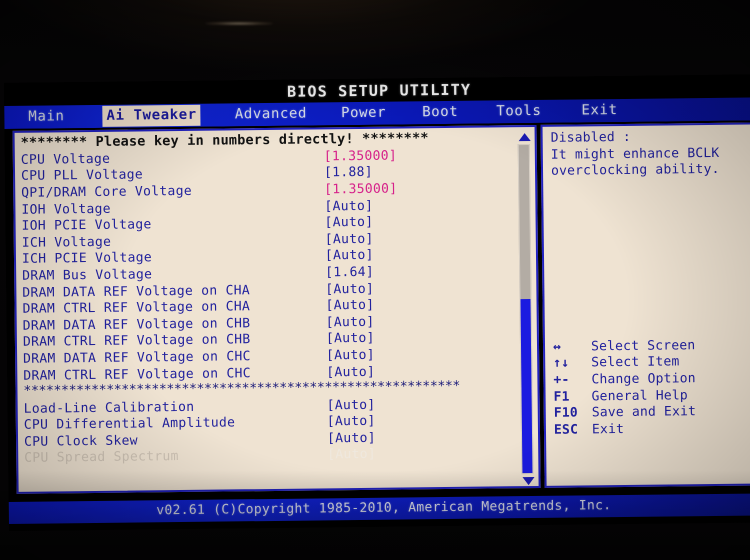 The height and width of the screenshot is (560, 750). I want to click on legend-description: Change Option, so click(643, 379).